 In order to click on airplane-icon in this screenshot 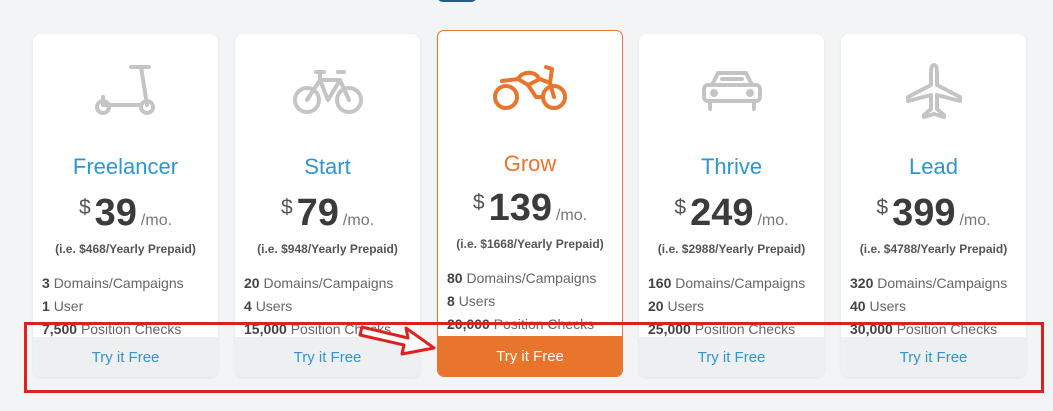, I will do `click(933, 91)`.